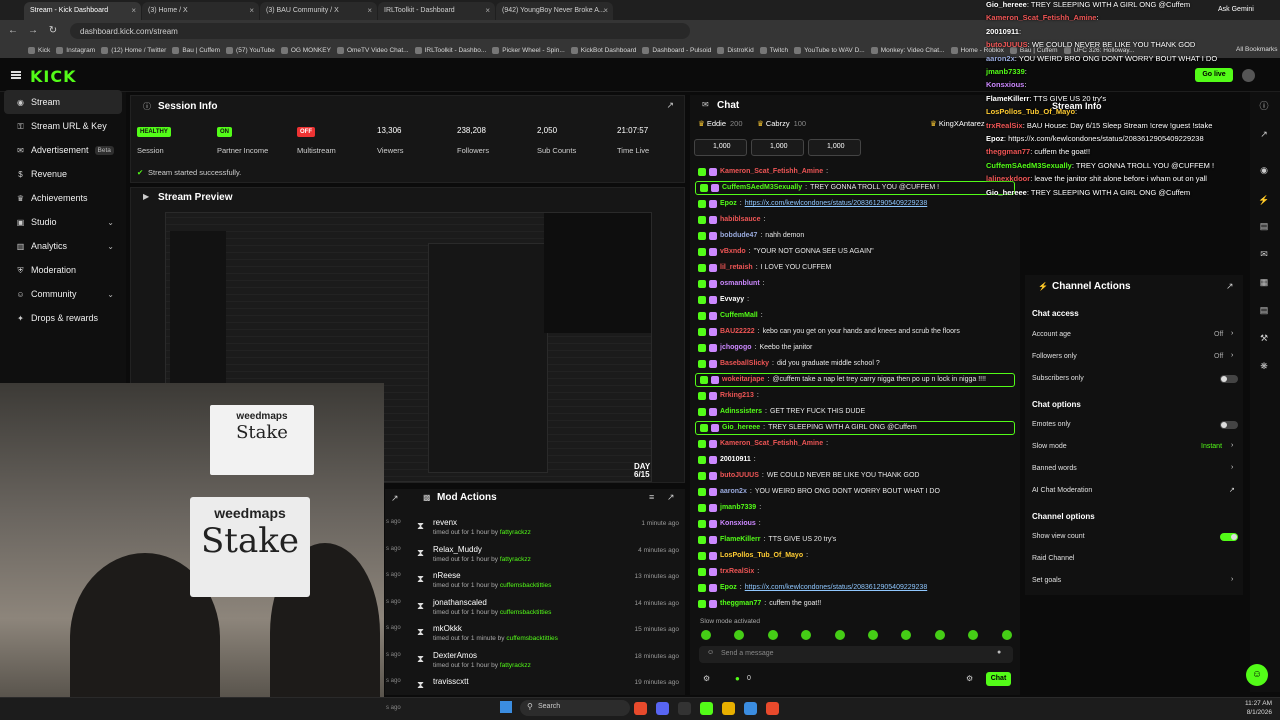 The image size is (1280, 720). What do you see at coordinates (1236, 9) in the screenshot?
I see `ask-gemini-button: Ask Gemini` at bounding box center [1236, 9].